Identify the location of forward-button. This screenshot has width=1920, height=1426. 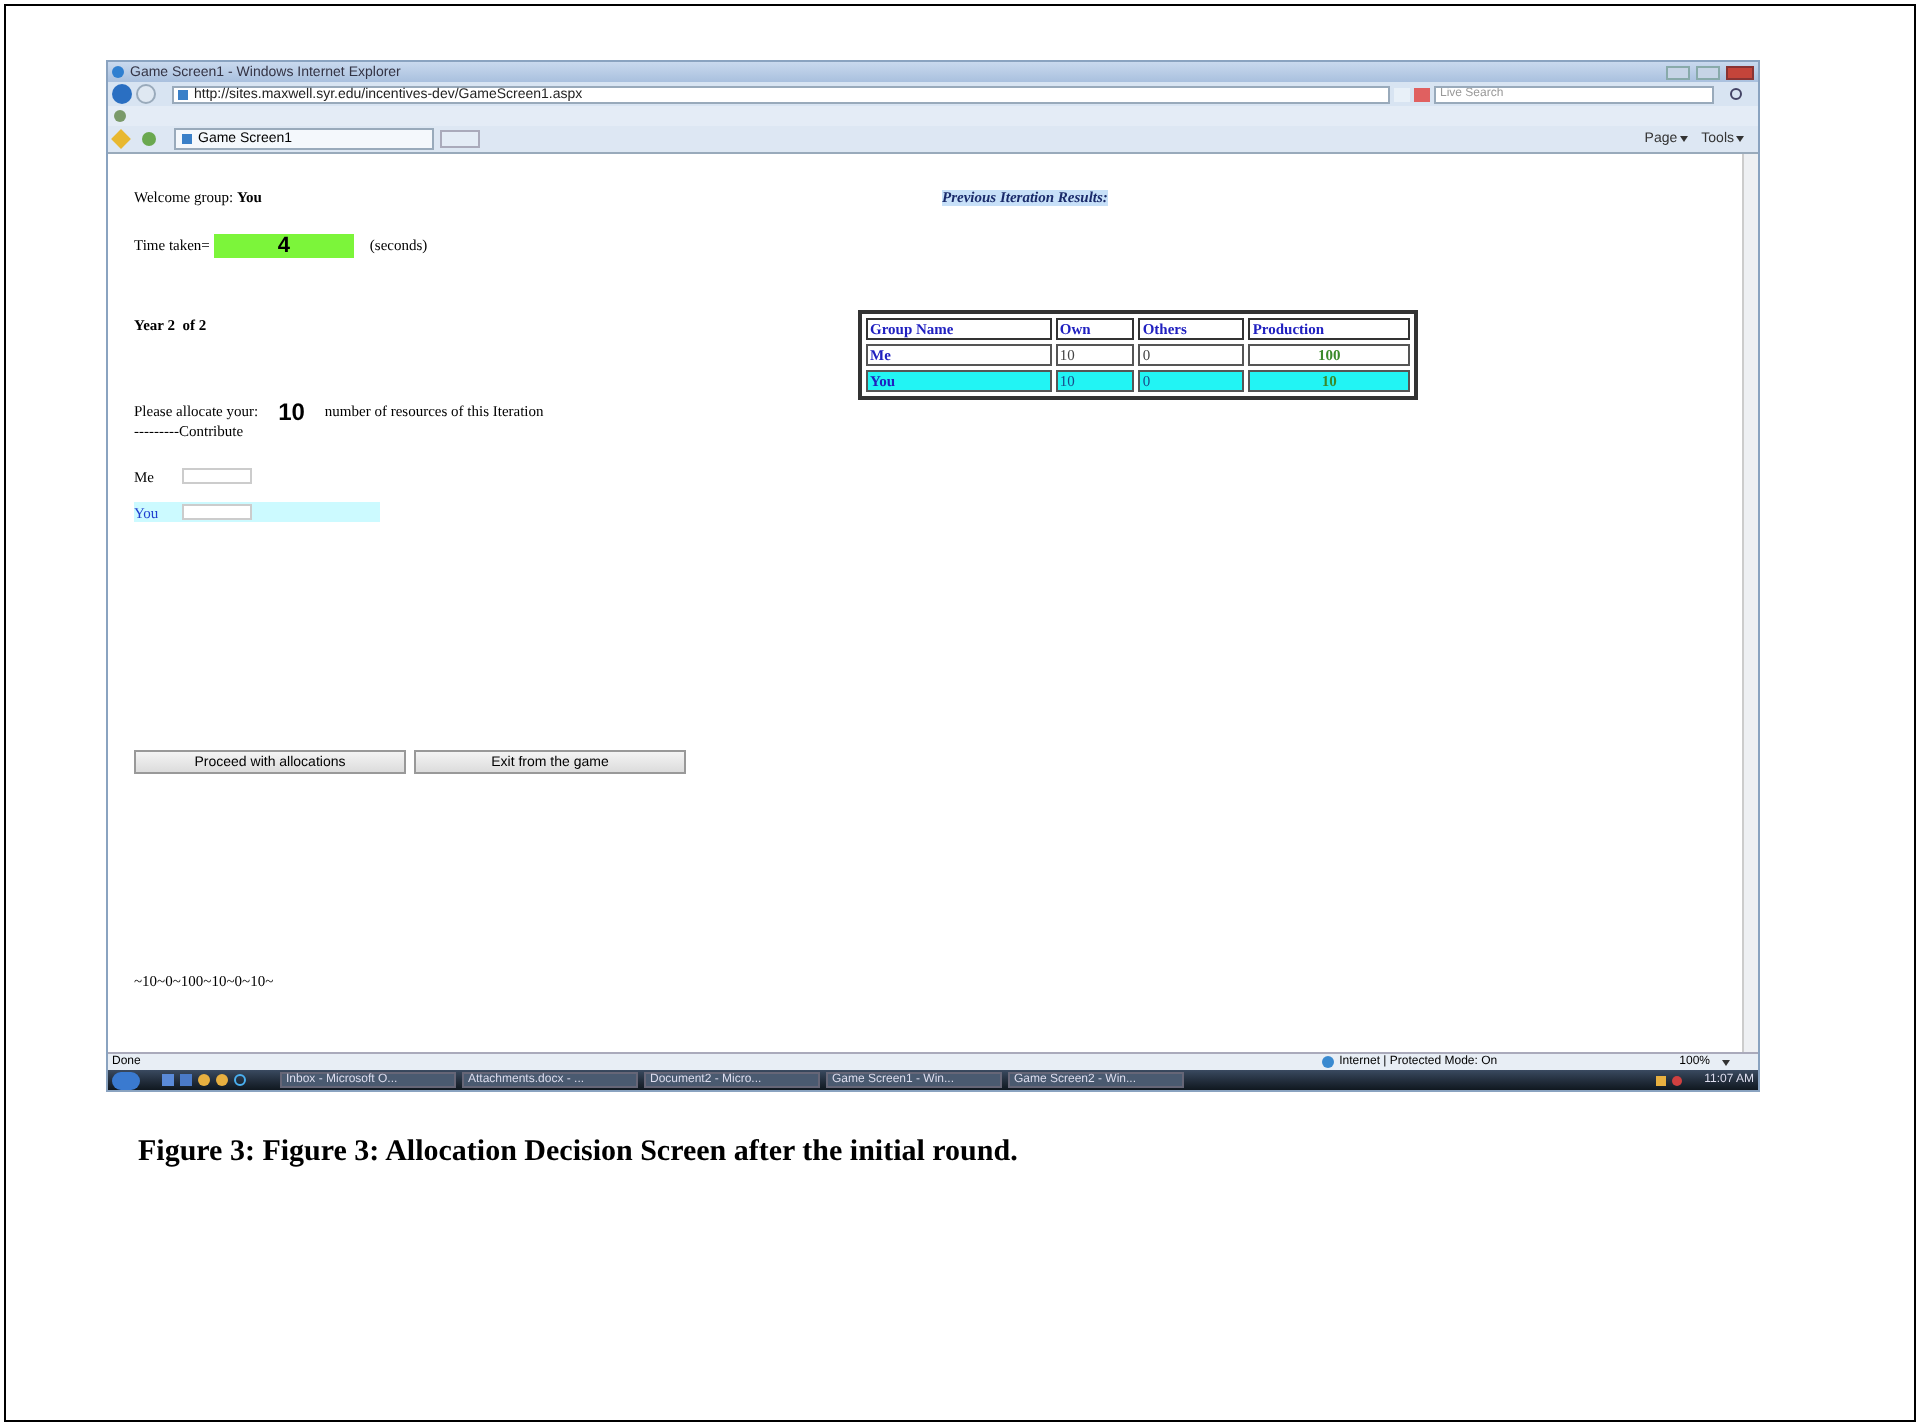
(146, 94).